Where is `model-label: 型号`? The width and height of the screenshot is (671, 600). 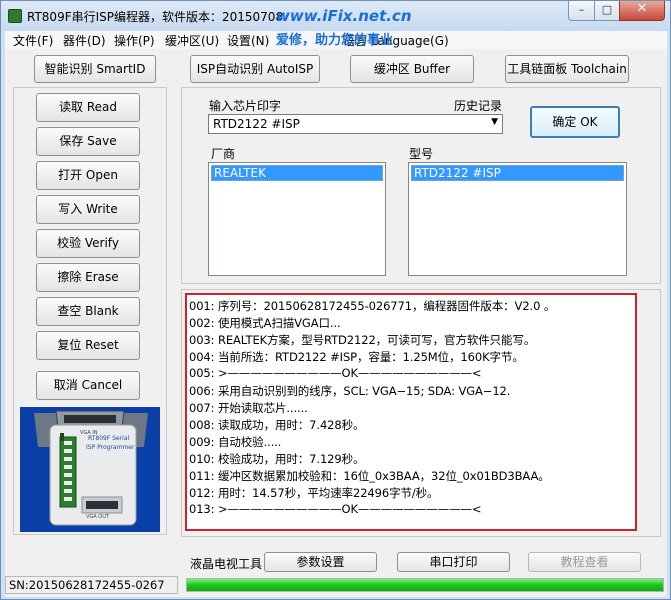 model-label: 型号 is located at coordinates (421, 154).